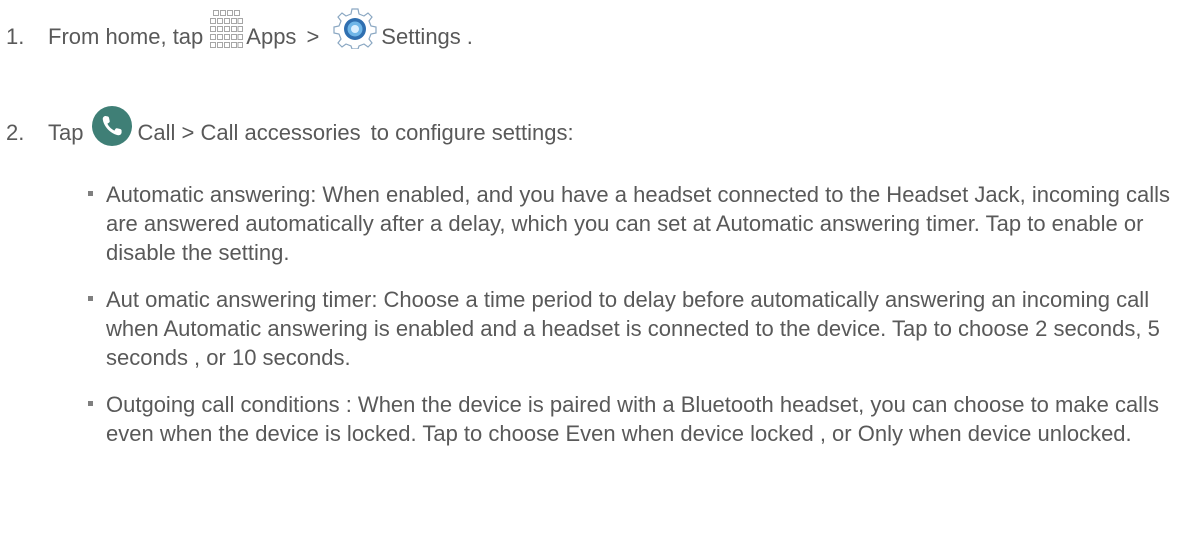 This screenshot has height=550, width=1193. What do you see at coordinates (66, 132) in the screenshot?
I see `step-text: Tap` at bounding box center [66, 132].